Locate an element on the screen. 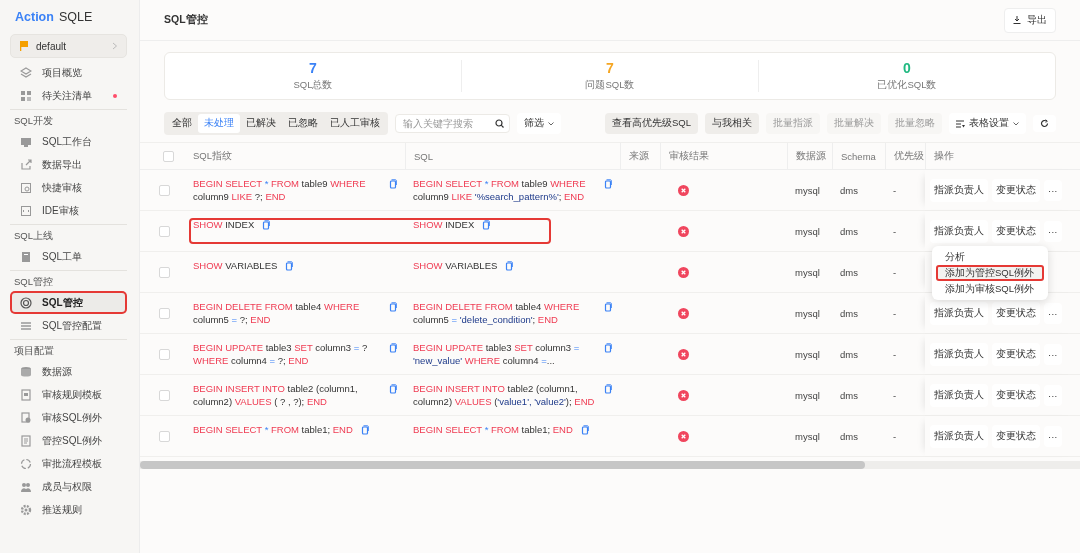 The width and height of the screenshot is (1080, 553). sidebar-item: 管控SQL例外 is located at coordinates (68, 440).